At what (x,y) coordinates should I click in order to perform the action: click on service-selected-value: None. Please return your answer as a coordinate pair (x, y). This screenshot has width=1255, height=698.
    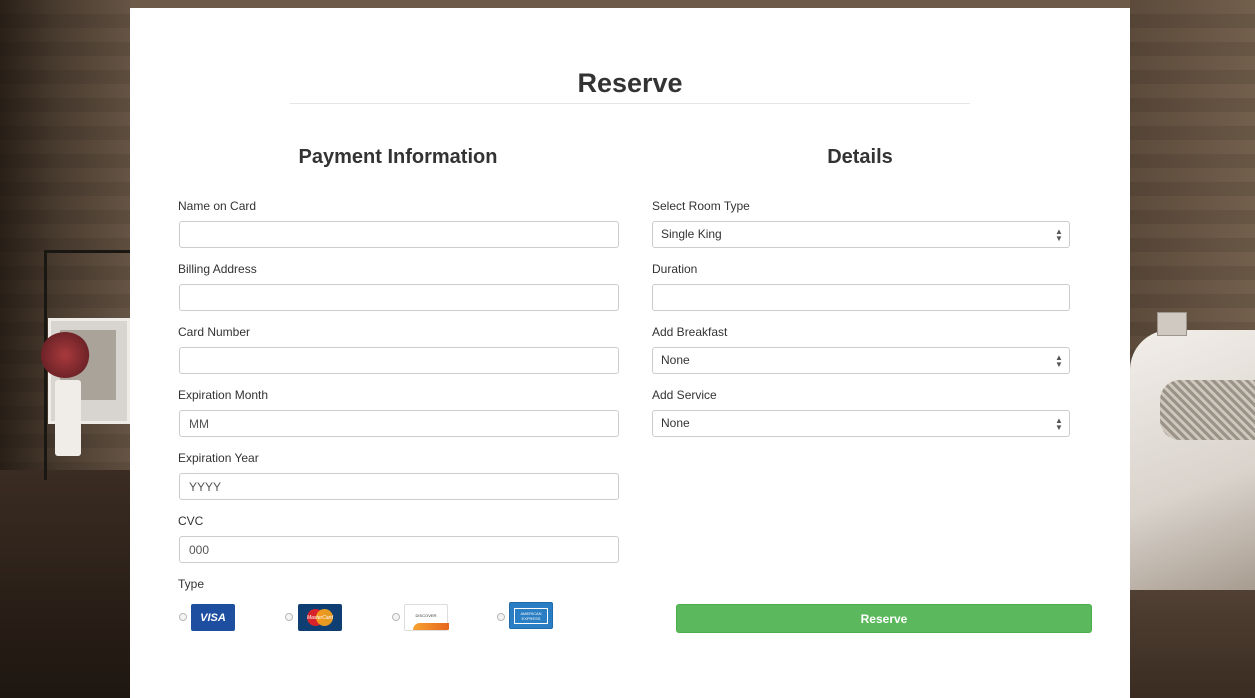
    Looking at the image, I should click on (675, 423).